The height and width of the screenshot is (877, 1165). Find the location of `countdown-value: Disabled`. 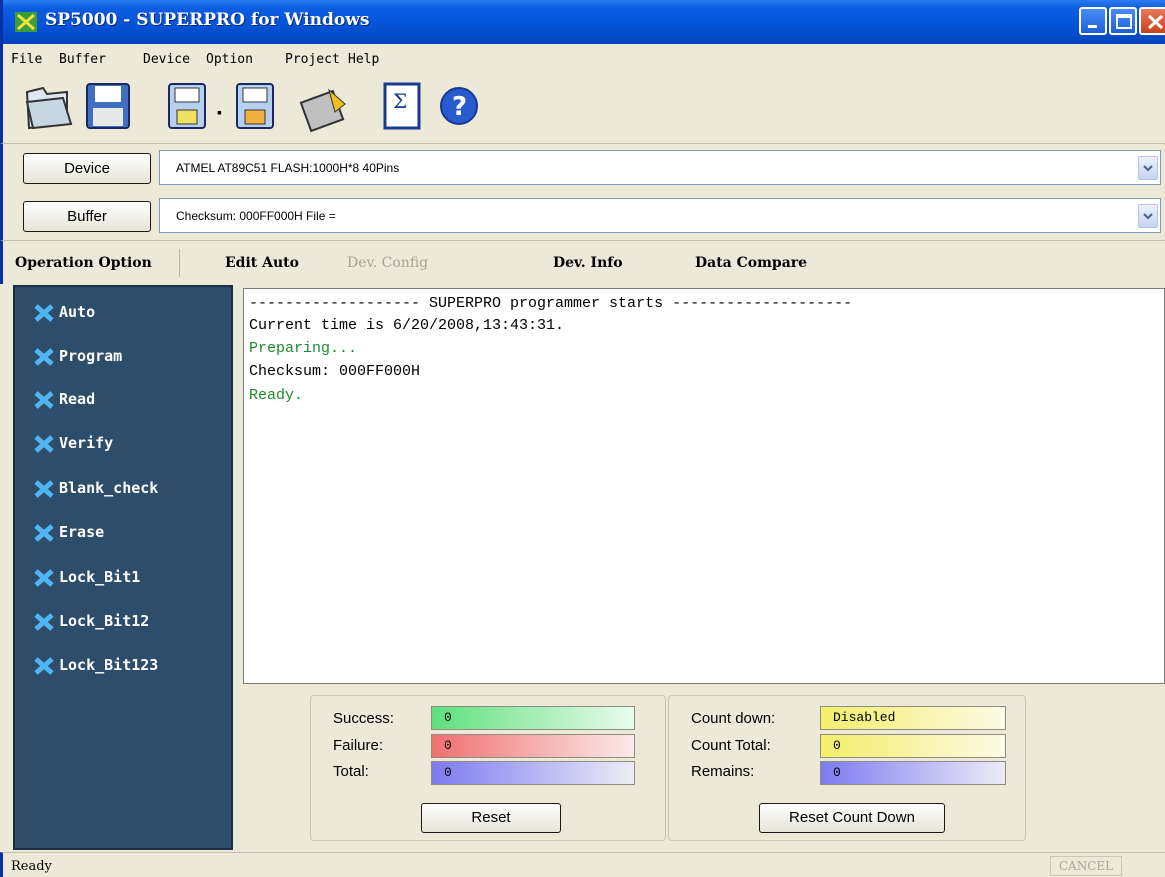

countdown-value: Disabled is located at coordinates (913, 718).